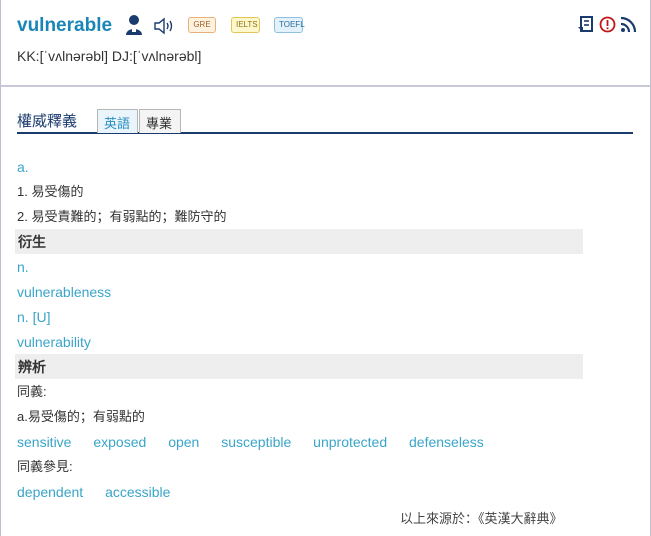  What do you see at coordinates (289, 25) in the screenshot?
I see `toefl-badge: TOEFL` at bounding box center [289, 25].